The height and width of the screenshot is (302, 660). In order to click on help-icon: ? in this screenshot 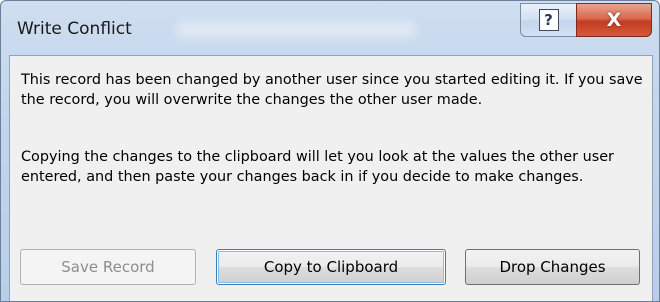, I will do `click(548, 20)`.